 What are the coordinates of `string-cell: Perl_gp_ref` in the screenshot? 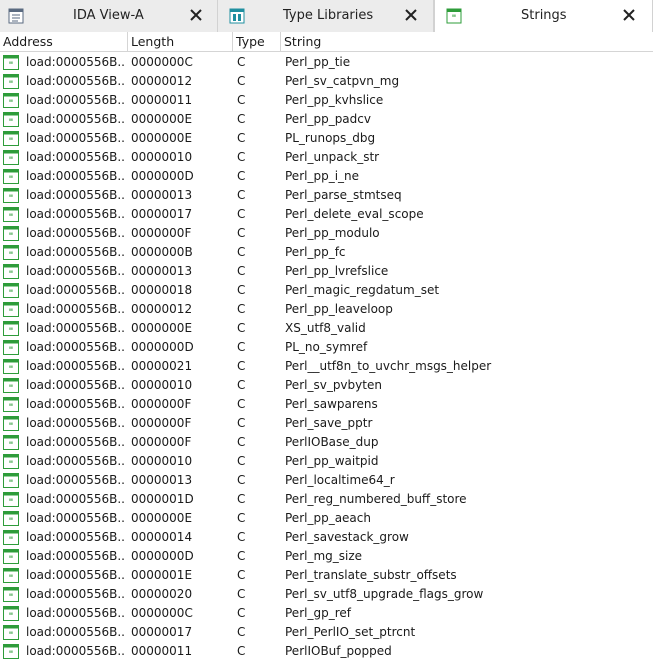 It's located at (318, 613).